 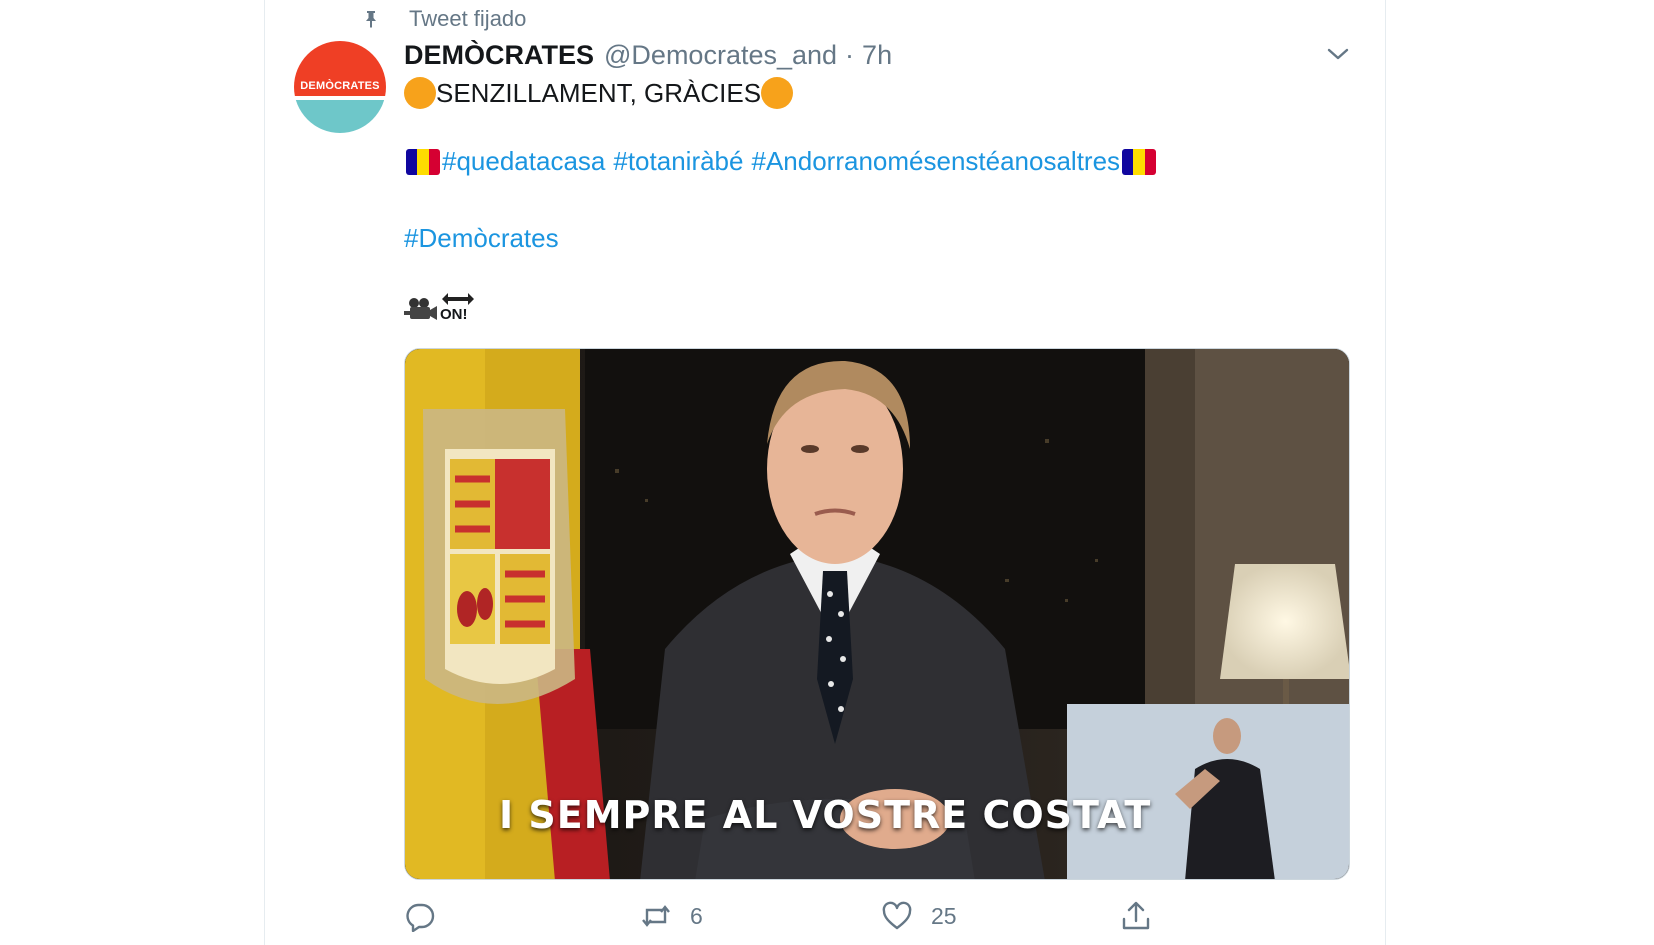 I want to click on retweet-icon, so click(x=656, y=916).